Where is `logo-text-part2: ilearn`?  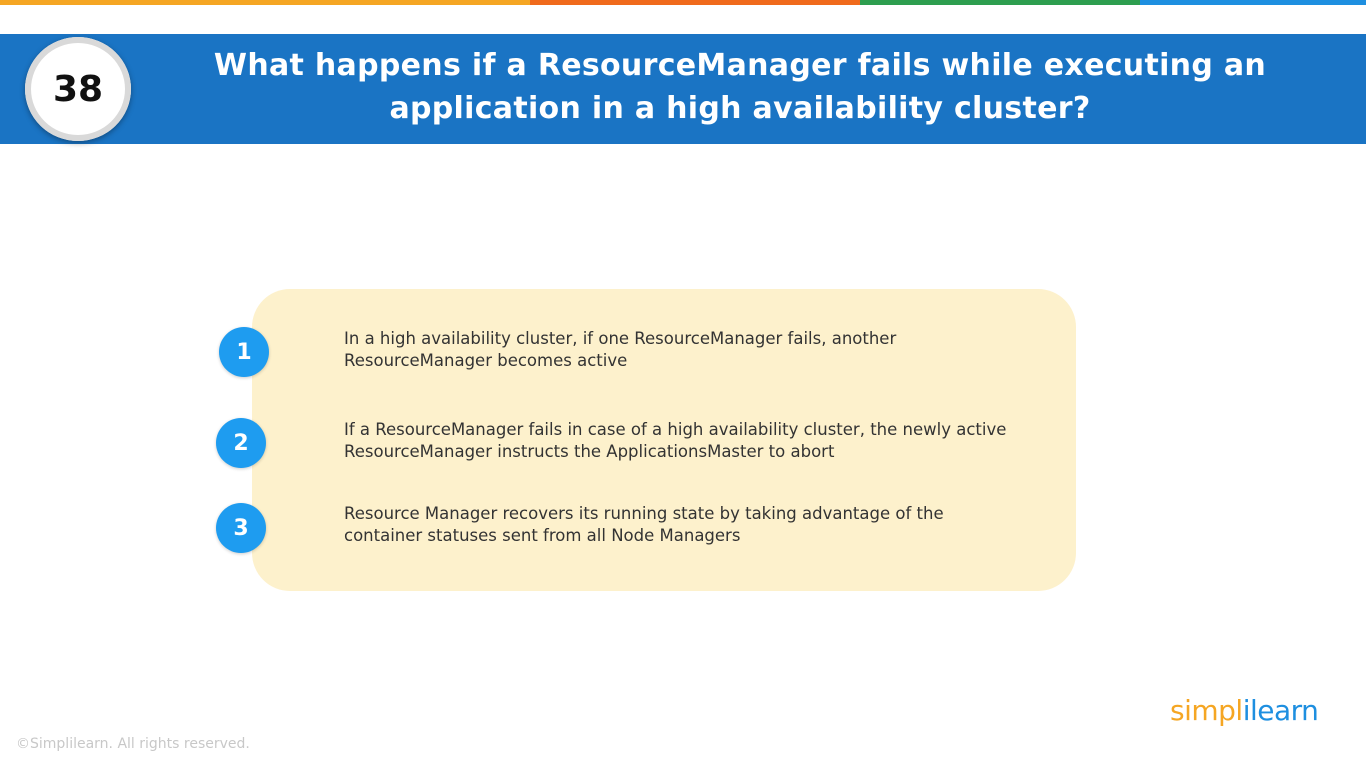 logo-text-part2: ilearn is located at coordinates (1280, 710).